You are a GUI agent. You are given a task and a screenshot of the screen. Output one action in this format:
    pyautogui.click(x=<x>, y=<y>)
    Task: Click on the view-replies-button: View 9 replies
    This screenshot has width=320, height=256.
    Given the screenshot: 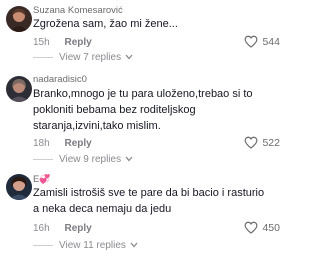 What is the action you would take?
    pyautogui.click(x=83, y=159)
    